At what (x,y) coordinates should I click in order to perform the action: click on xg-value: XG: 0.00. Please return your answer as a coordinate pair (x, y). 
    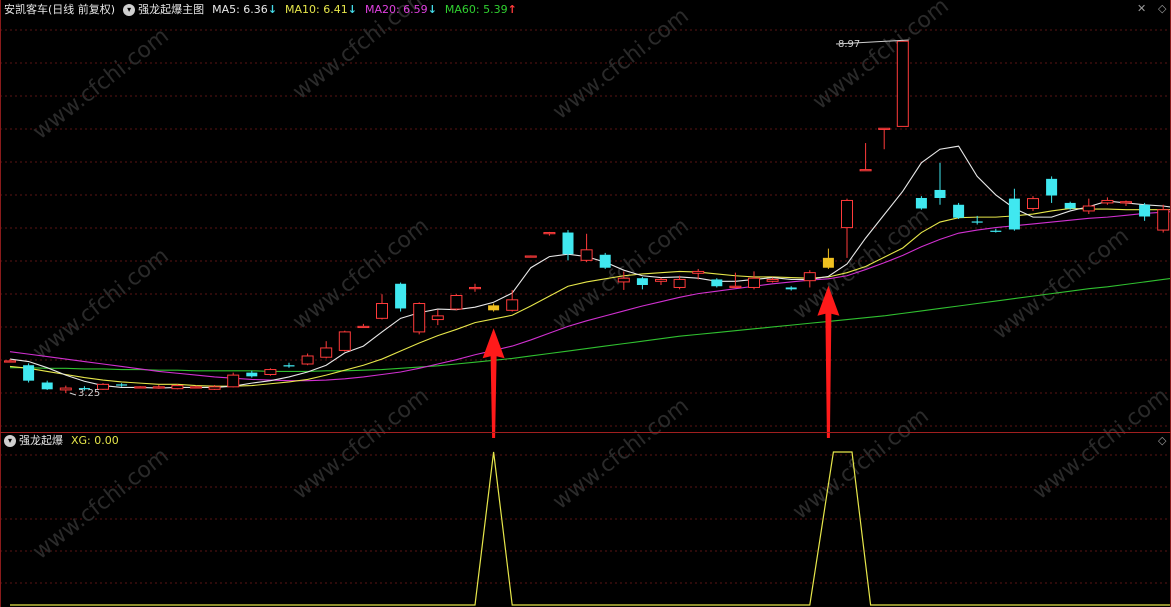
    Looking at the image, I should click on (95, 440).